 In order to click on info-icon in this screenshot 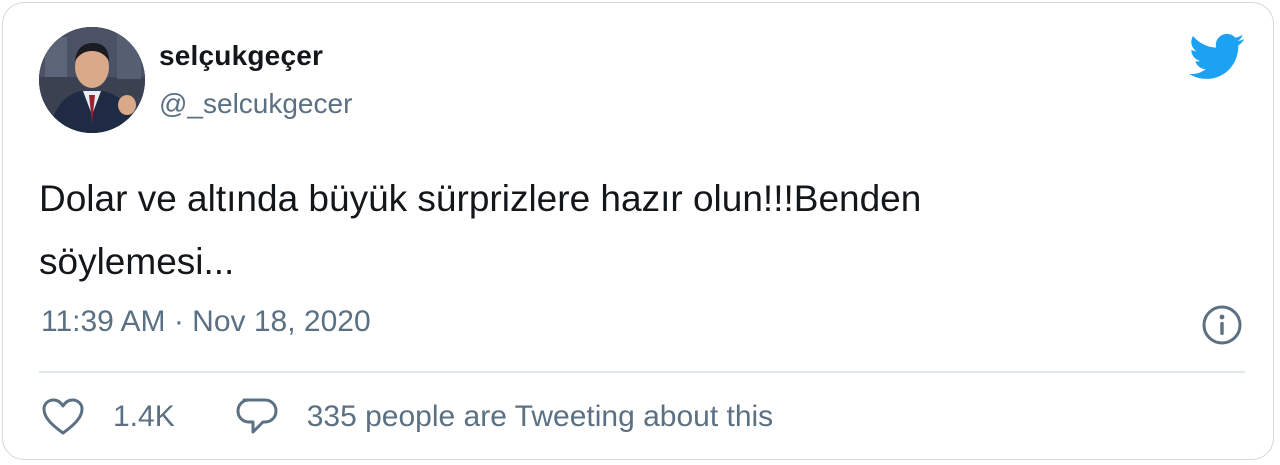, I will do `click(1222, 325)`.